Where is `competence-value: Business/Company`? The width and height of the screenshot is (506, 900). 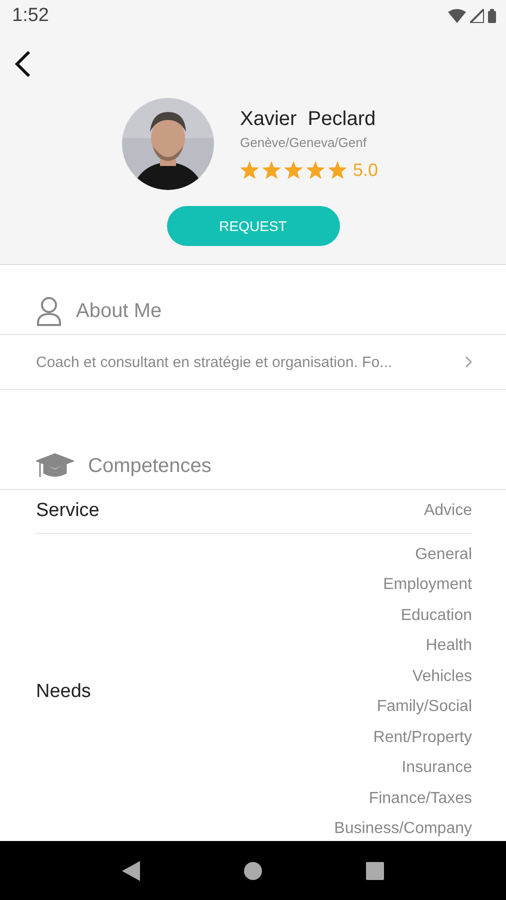
competence-value: Business/Company is located at coordinates (403, 829).